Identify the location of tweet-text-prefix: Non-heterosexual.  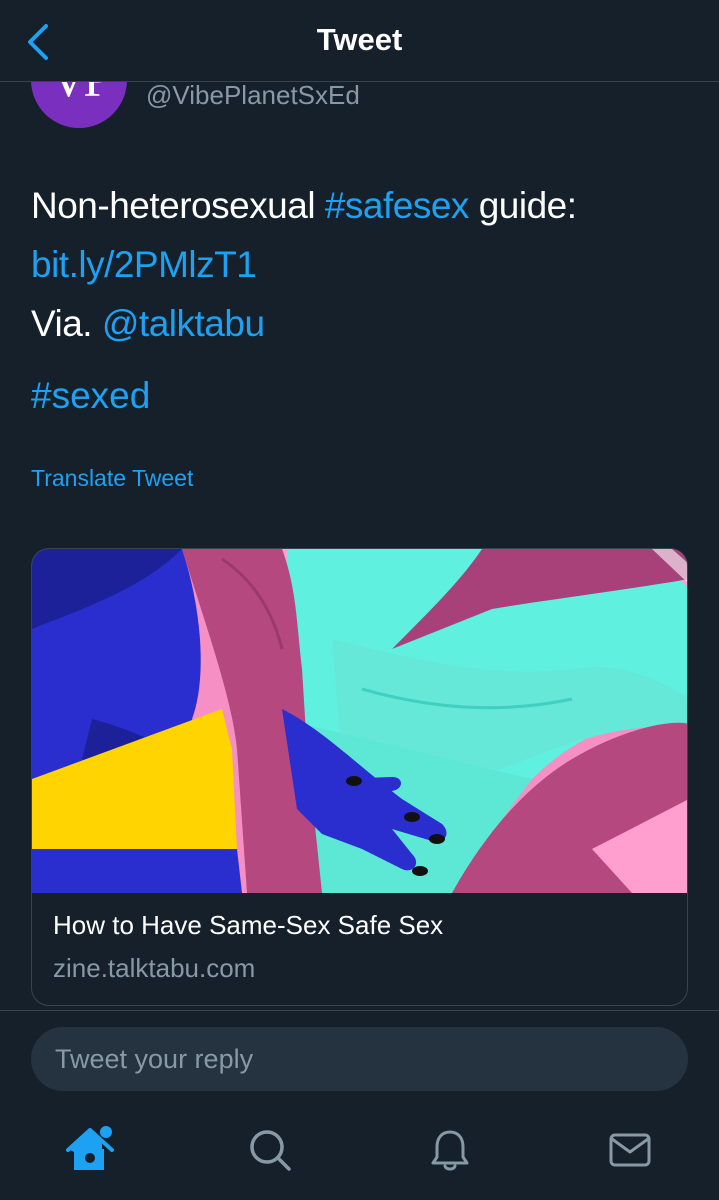
(178, 205).